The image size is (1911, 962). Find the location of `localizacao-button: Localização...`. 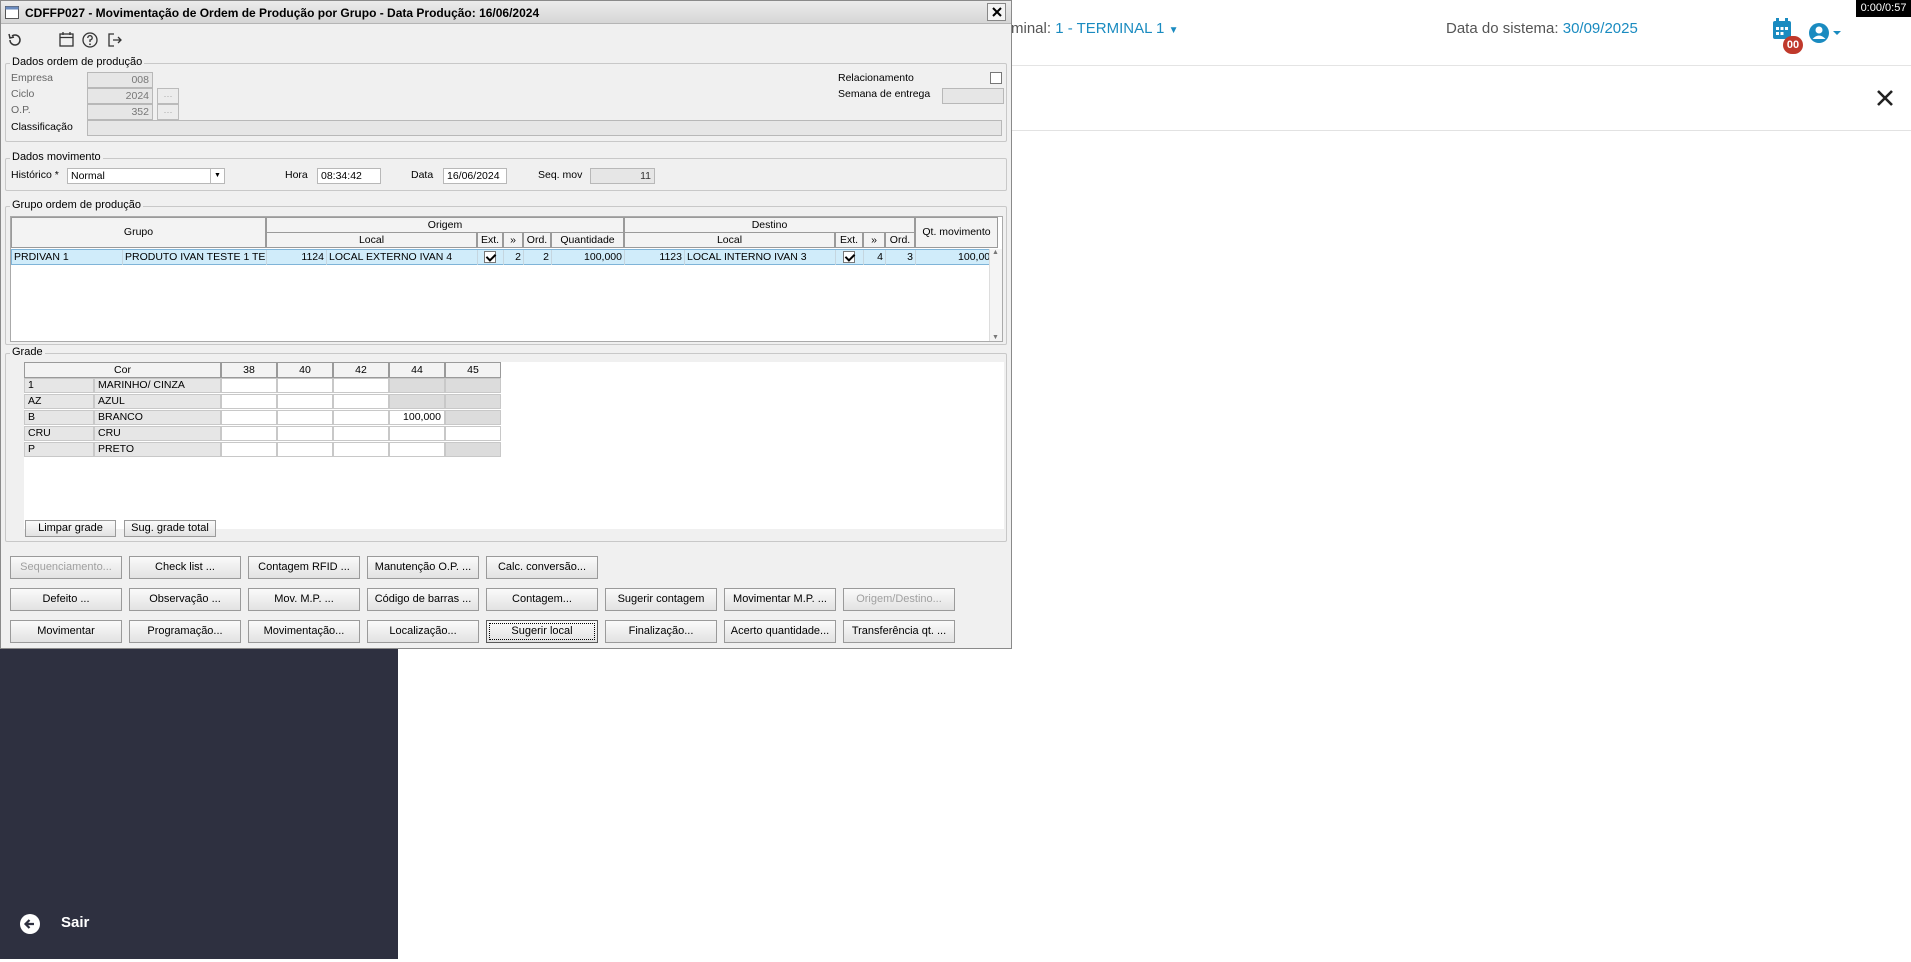

localizacao-button: Localização... is located at coordinates (423, 631).